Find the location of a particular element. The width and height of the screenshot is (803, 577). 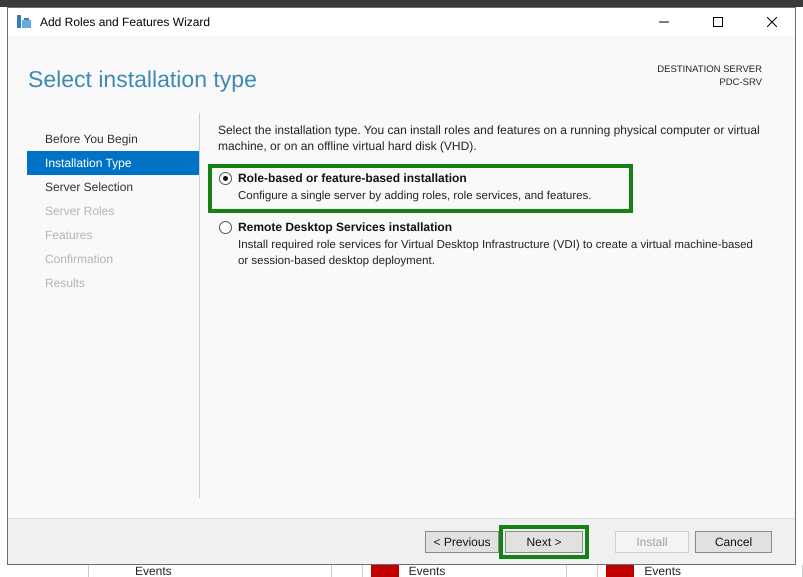

wizard-step: Before You Begin is located at coordinates (113, 139).